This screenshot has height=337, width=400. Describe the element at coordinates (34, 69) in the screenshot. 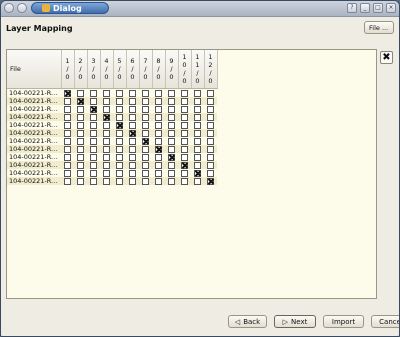

I see `column-header-file: File` at that location.